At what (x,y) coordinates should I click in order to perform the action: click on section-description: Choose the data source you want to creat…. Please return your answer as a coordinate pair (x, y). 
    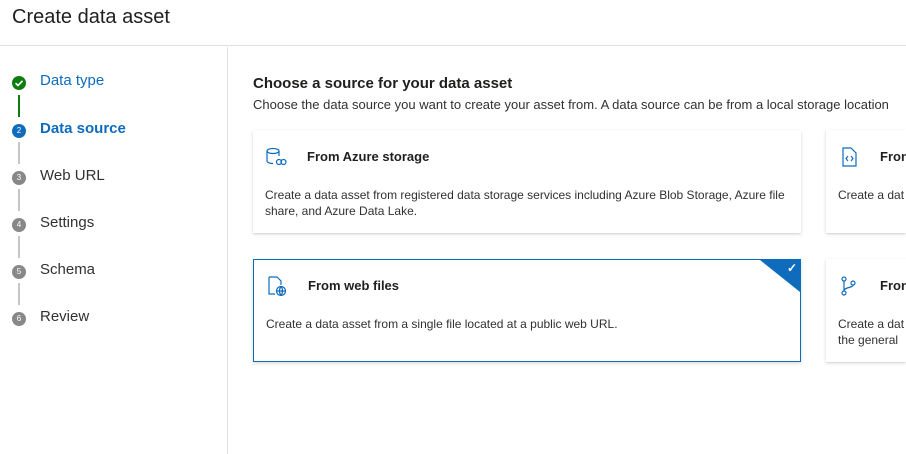
    Looking at the image, I should click on (571, 104).